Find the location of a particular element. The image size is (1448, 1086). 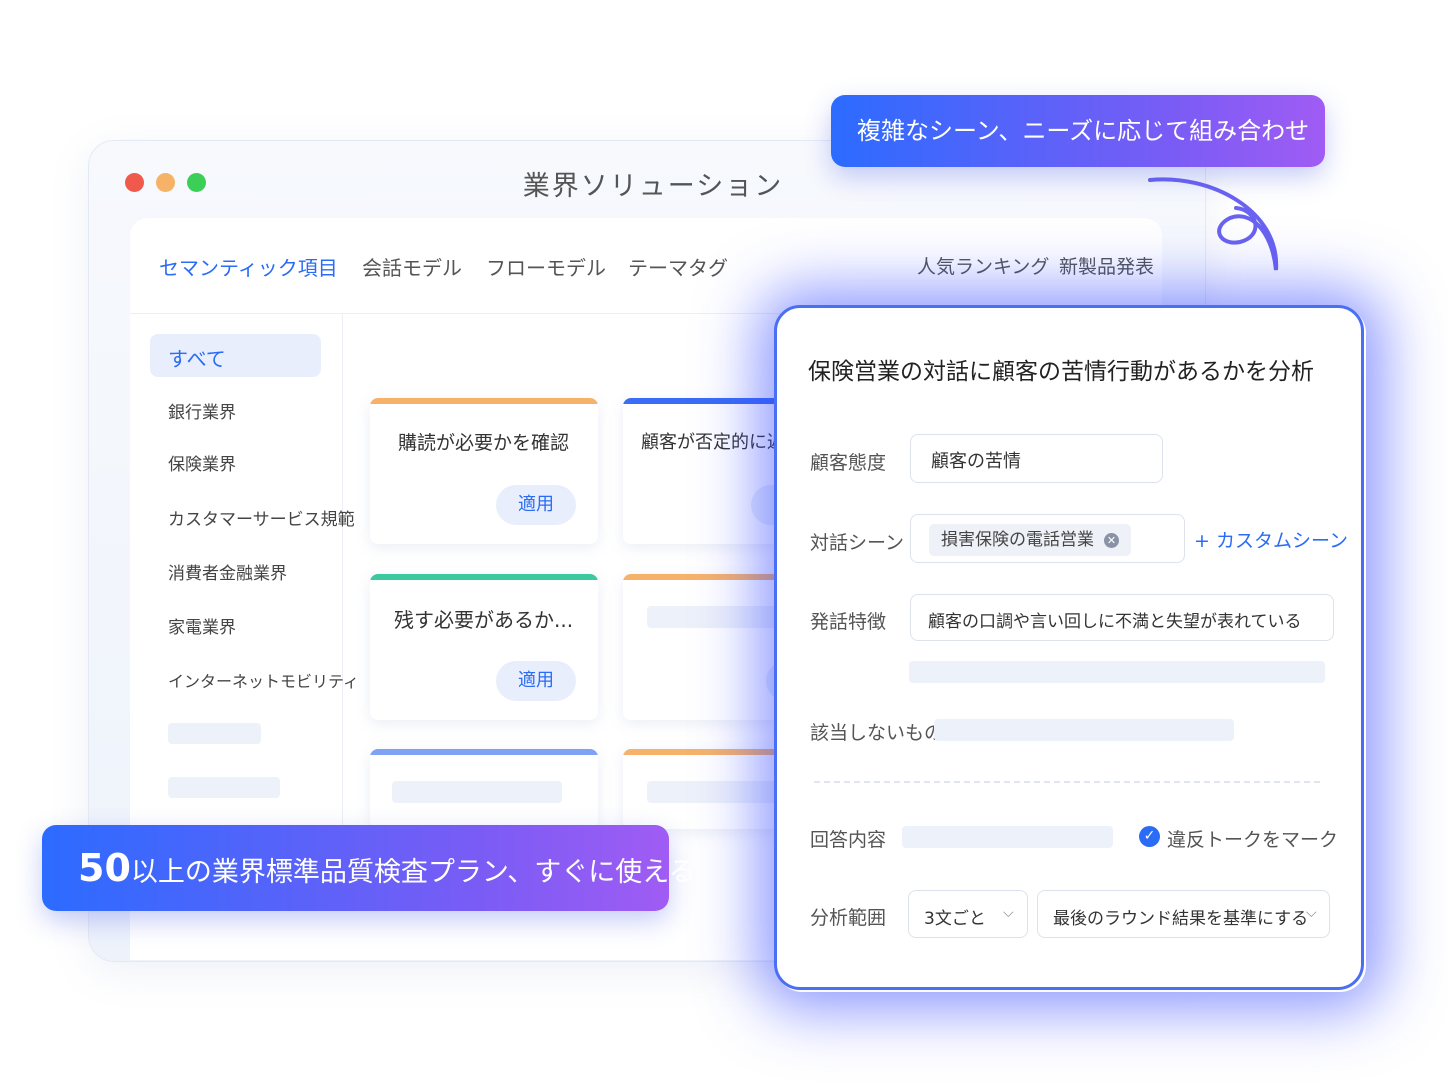

scope-select-2-value: 最後のラウンド結果を基準にする is located at coordinates (1181, 919).